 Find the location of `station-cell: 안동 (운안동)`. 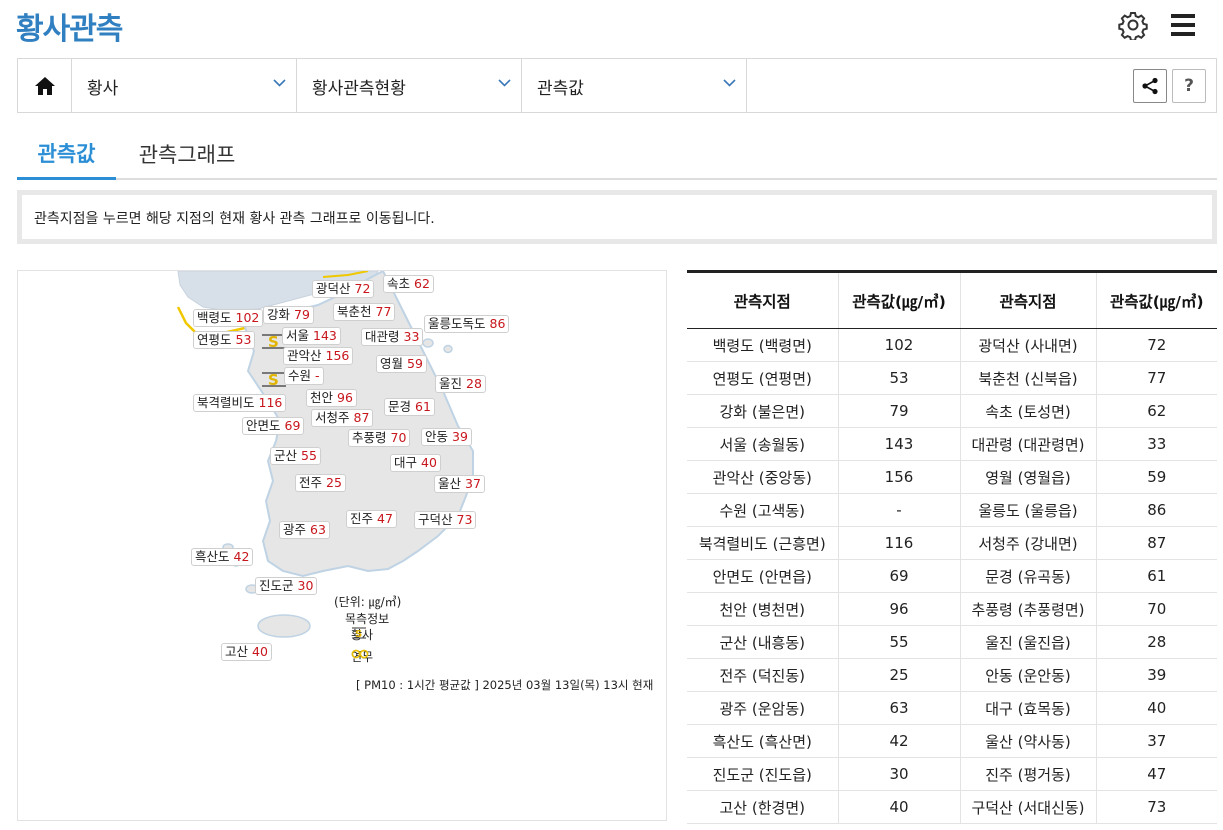

station-cell: 안동 (운안동) is located at coordinates (1028, 675).